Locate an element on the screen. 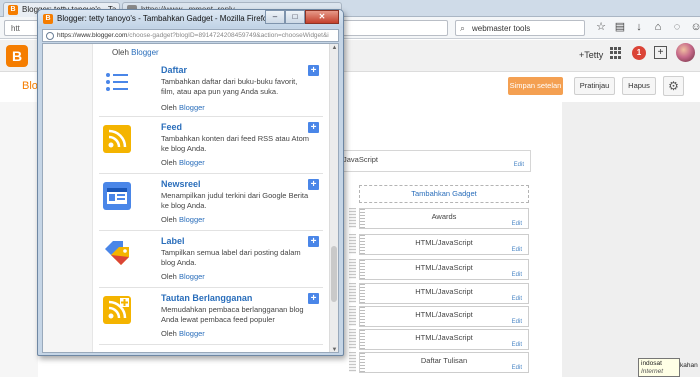 This screenshot has width=700, height=377. gadget-name-link: Daftar is located at coordinates (174, 70).